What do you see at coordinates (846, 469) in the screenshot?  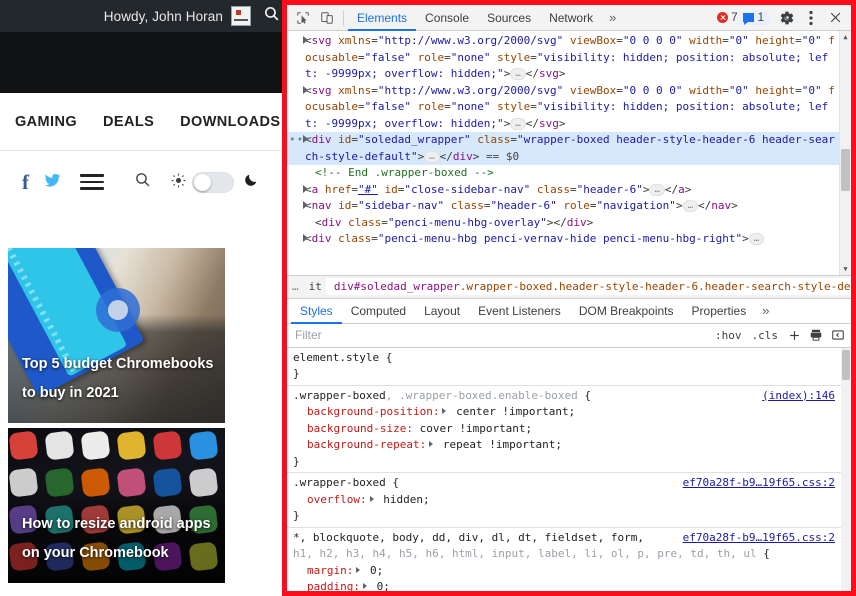 I see `rules-scrollbar` at bounding box center [846, 469].